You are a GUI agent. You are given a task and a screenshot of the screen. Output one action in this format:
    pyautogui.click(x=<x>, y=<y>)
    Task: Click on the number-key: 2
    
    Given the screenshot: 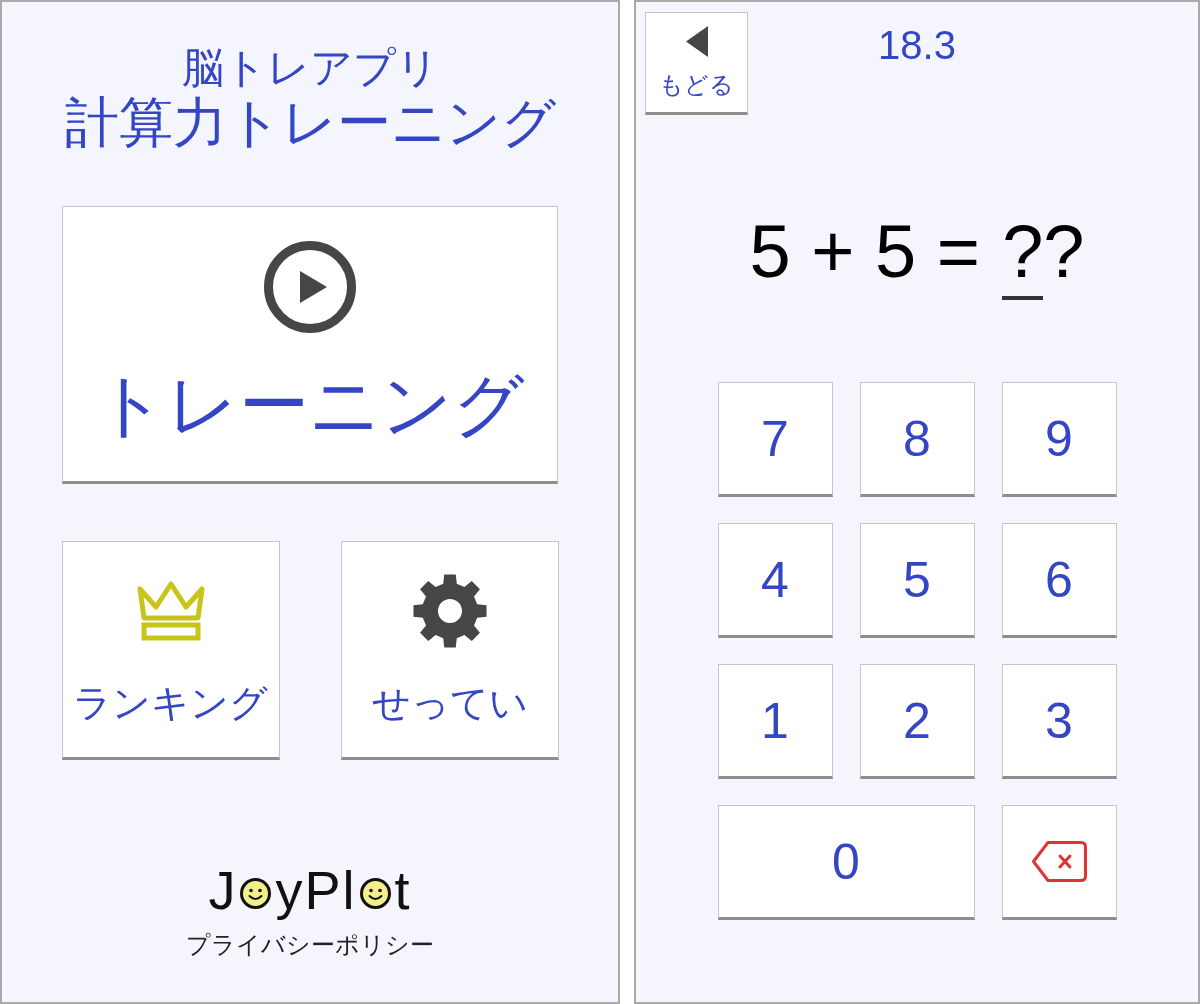 What is the action you would take?
    pyautogui.click(x=917, y=721)
    